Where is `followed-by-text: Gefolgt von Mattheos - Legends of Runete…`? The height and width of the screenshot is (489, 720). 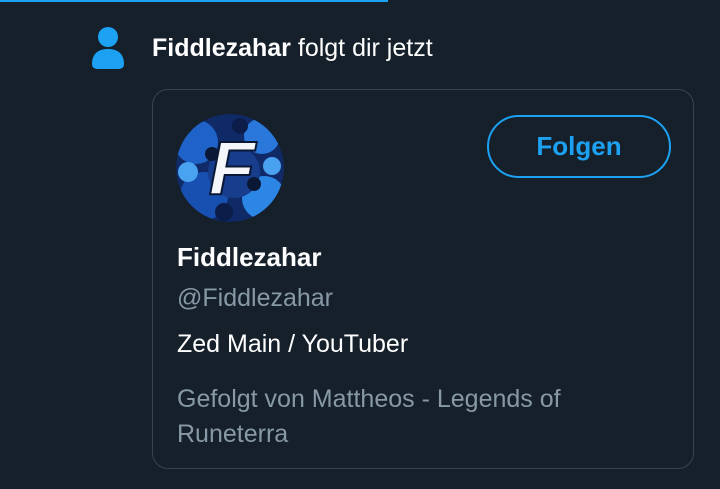 followed-by-text: Gefolgt von Mattheos - Legends of Runete… is located at coordinates (369, 416).